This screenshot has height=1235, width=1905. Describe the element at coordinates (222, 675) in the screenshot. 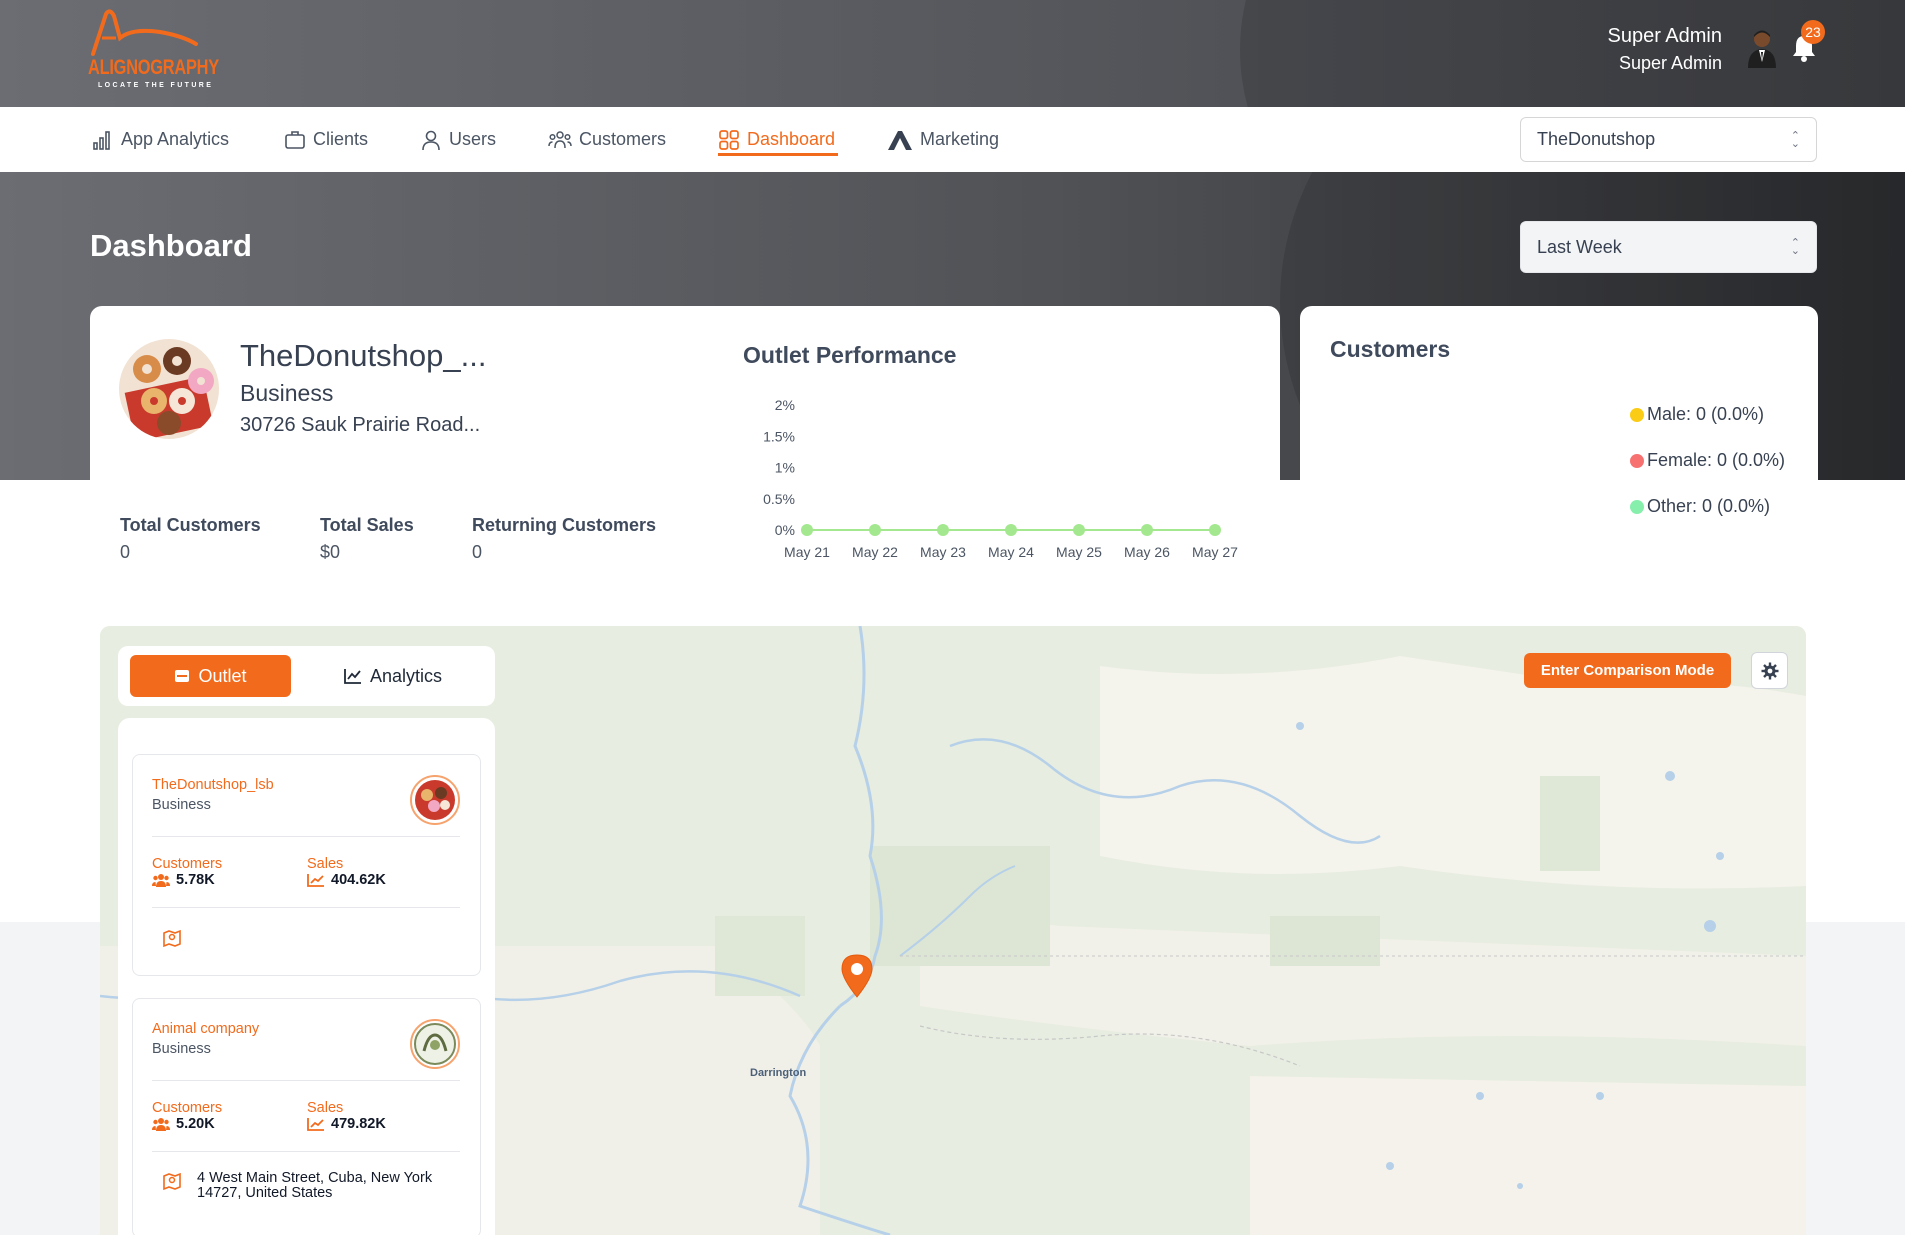

I see `tab-outlet-label: Outlet` at that location.